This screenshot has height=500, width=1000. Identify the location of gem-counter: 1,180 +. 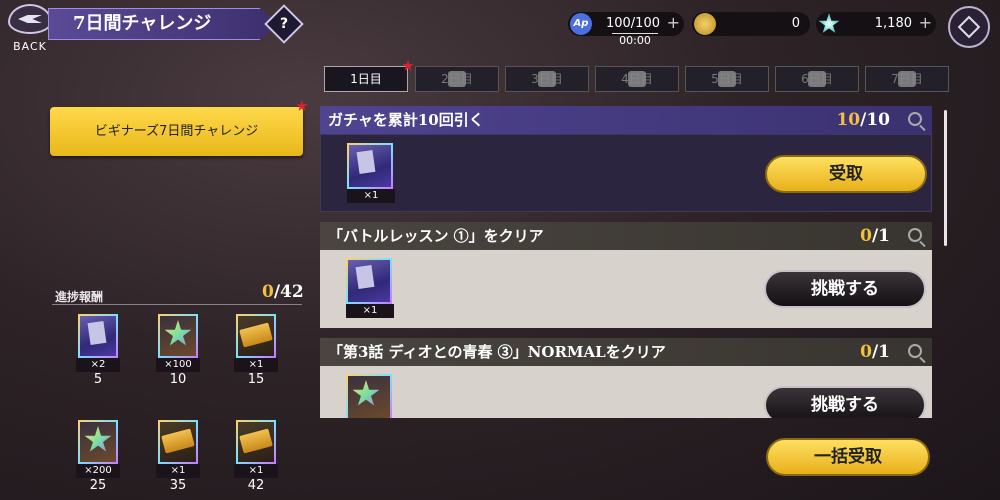
(876, 24).